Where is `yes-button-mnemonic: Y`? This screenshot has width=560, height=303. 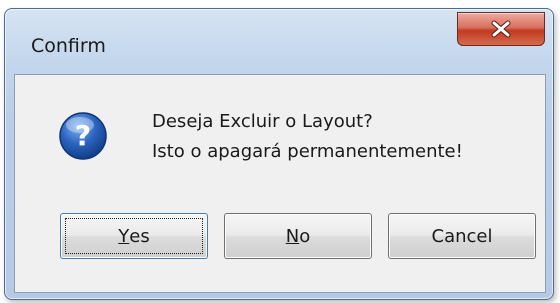
yes-button-mnemonic: Y is located at coordinates (124, 236).